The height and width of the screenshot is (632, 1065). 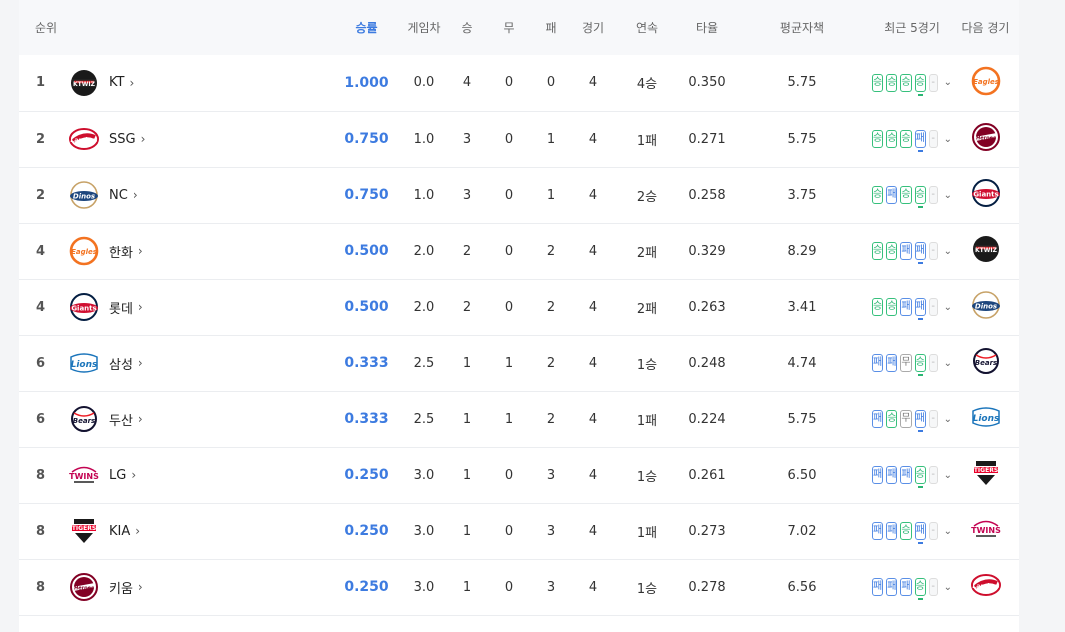 I want to click on team-cell: 롯데 ›, so click(x=197, y=307).